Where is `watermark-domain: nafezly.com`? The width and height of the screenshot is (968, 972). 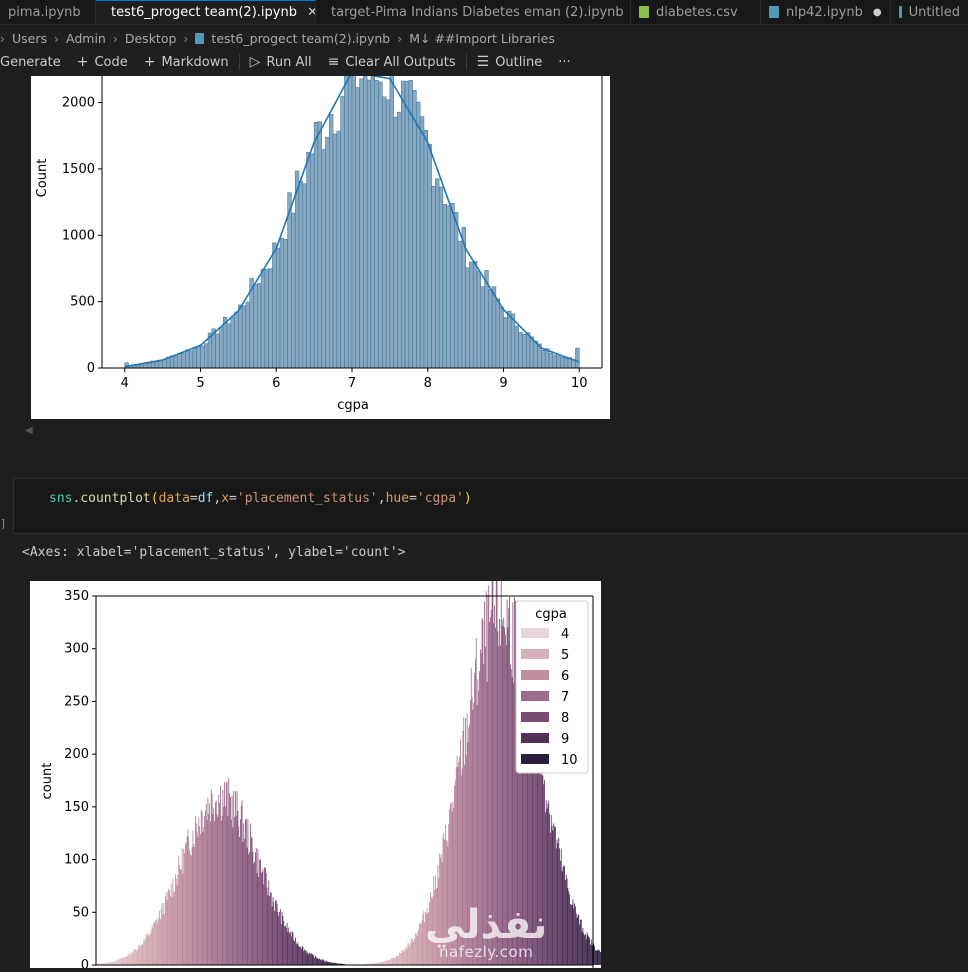
watermark-domain: nafezly.com is located at coordinates (486, 952).